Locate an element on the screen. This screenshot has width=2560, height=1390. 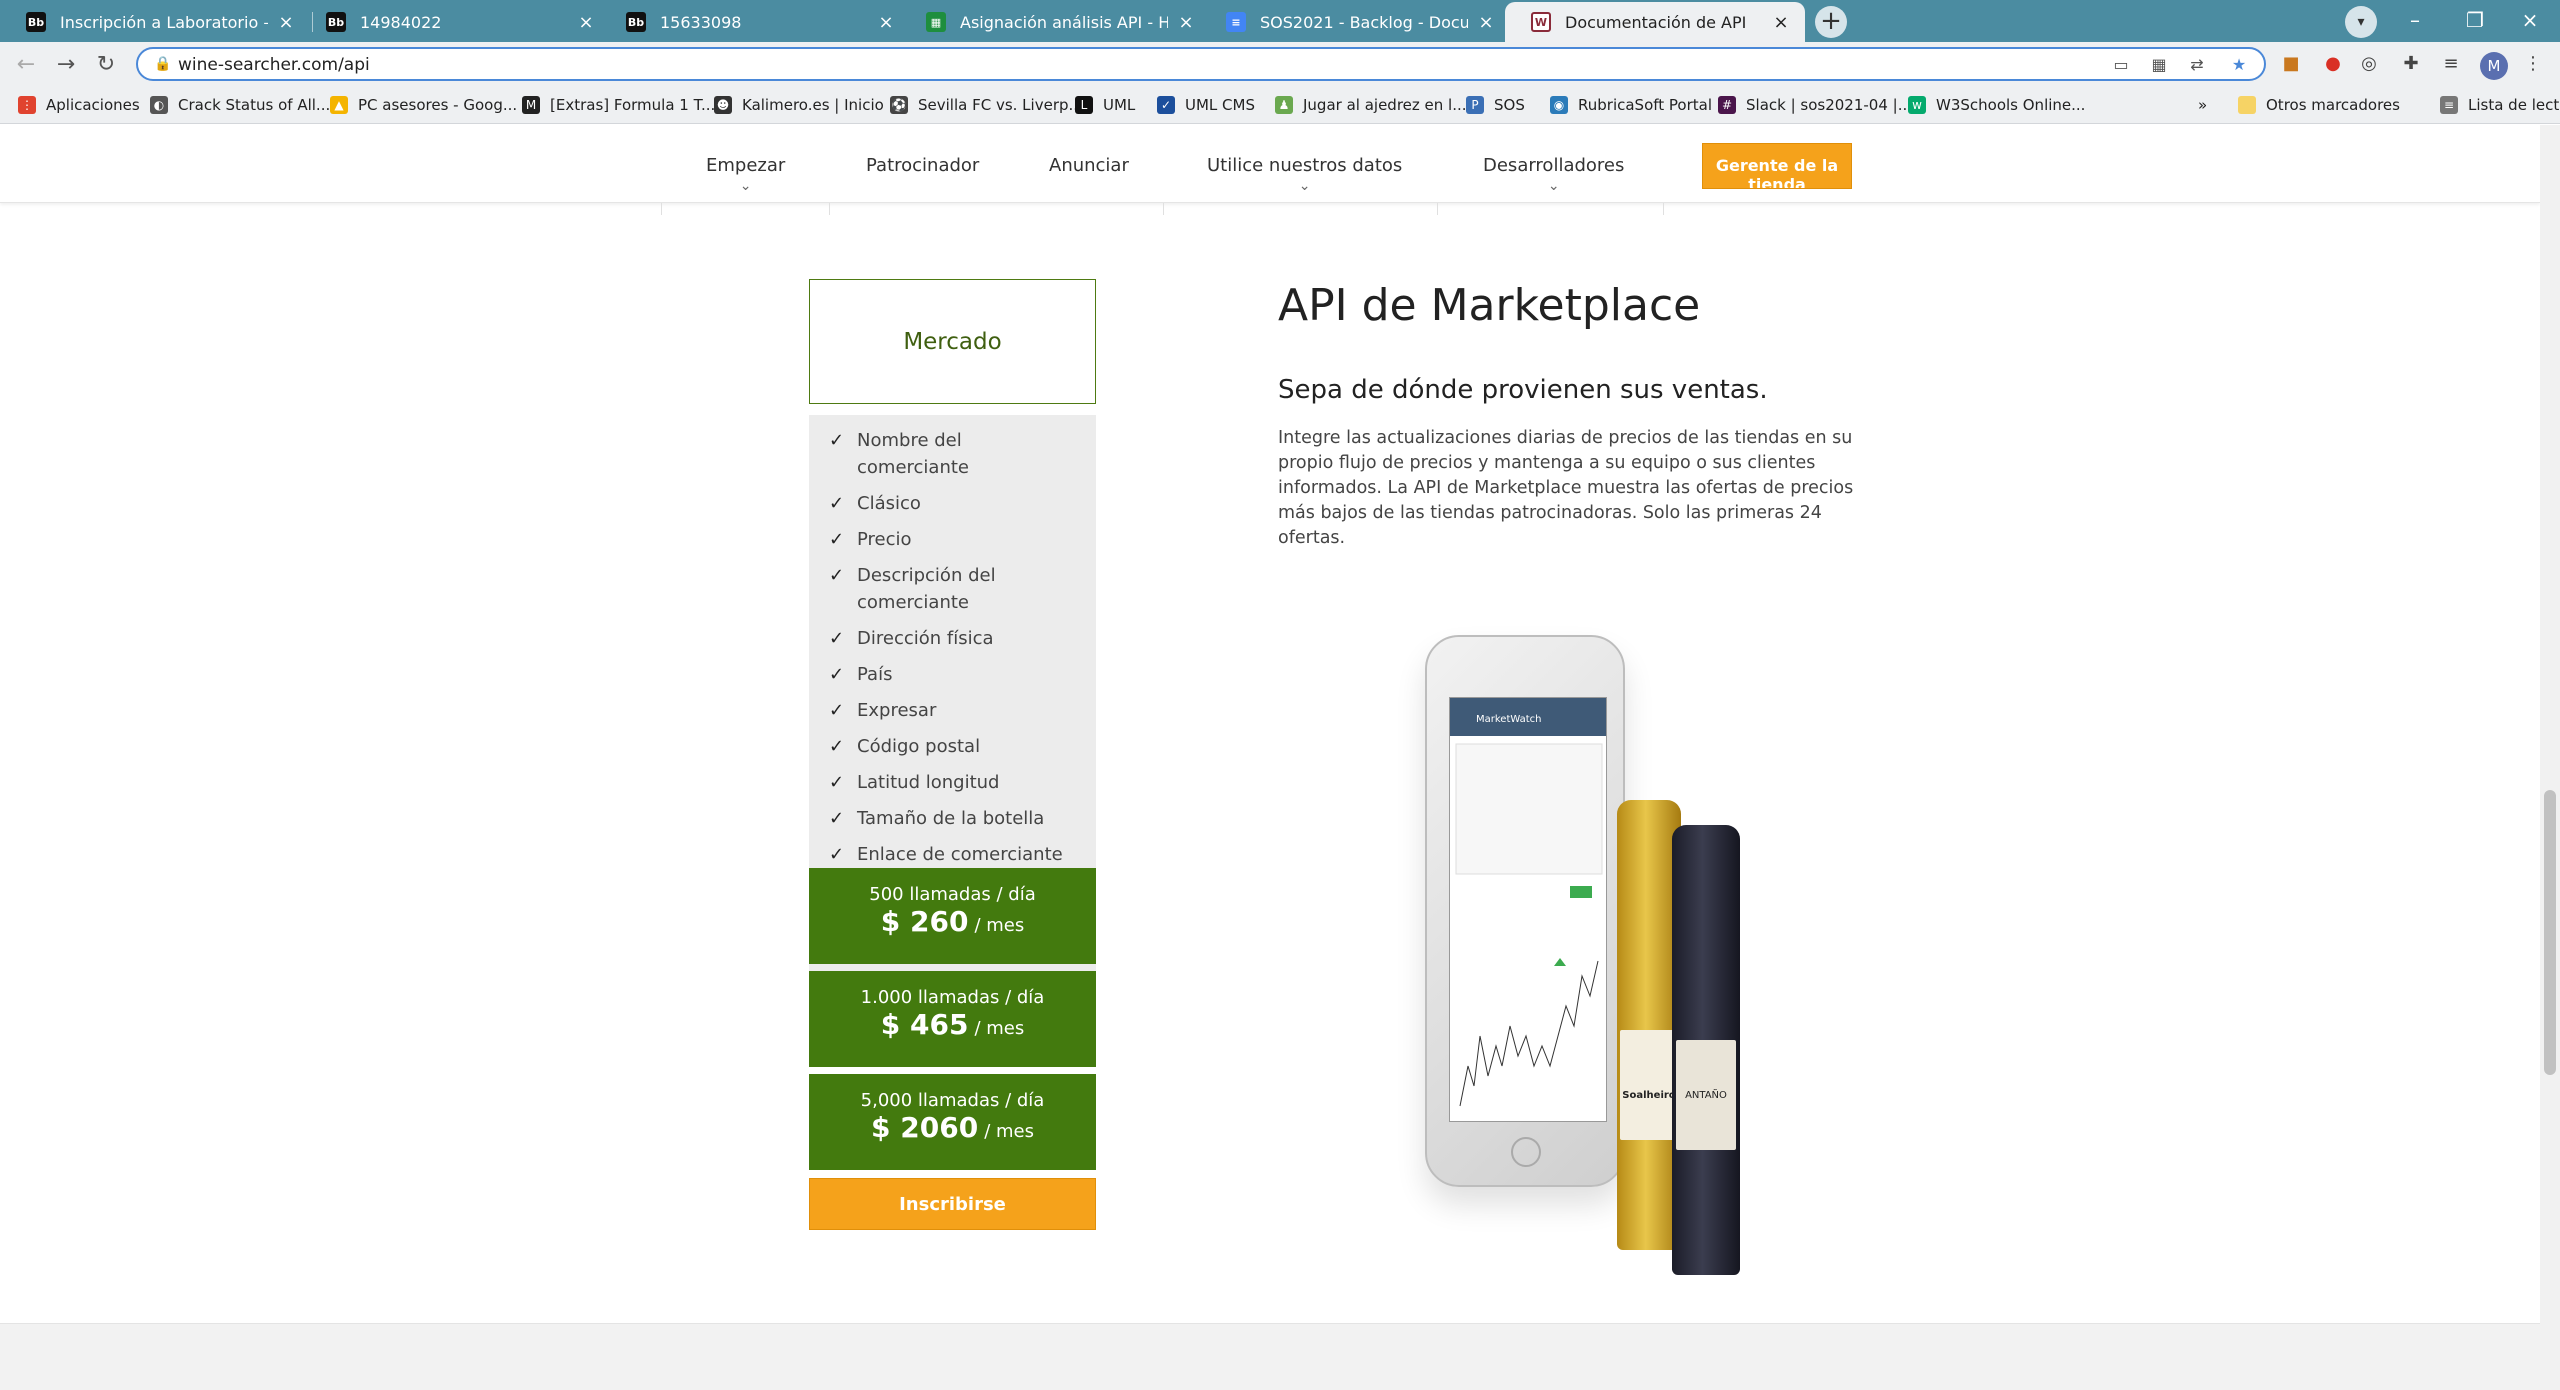
list-item: ✓ Clásico is located at coordinates (962, 503).